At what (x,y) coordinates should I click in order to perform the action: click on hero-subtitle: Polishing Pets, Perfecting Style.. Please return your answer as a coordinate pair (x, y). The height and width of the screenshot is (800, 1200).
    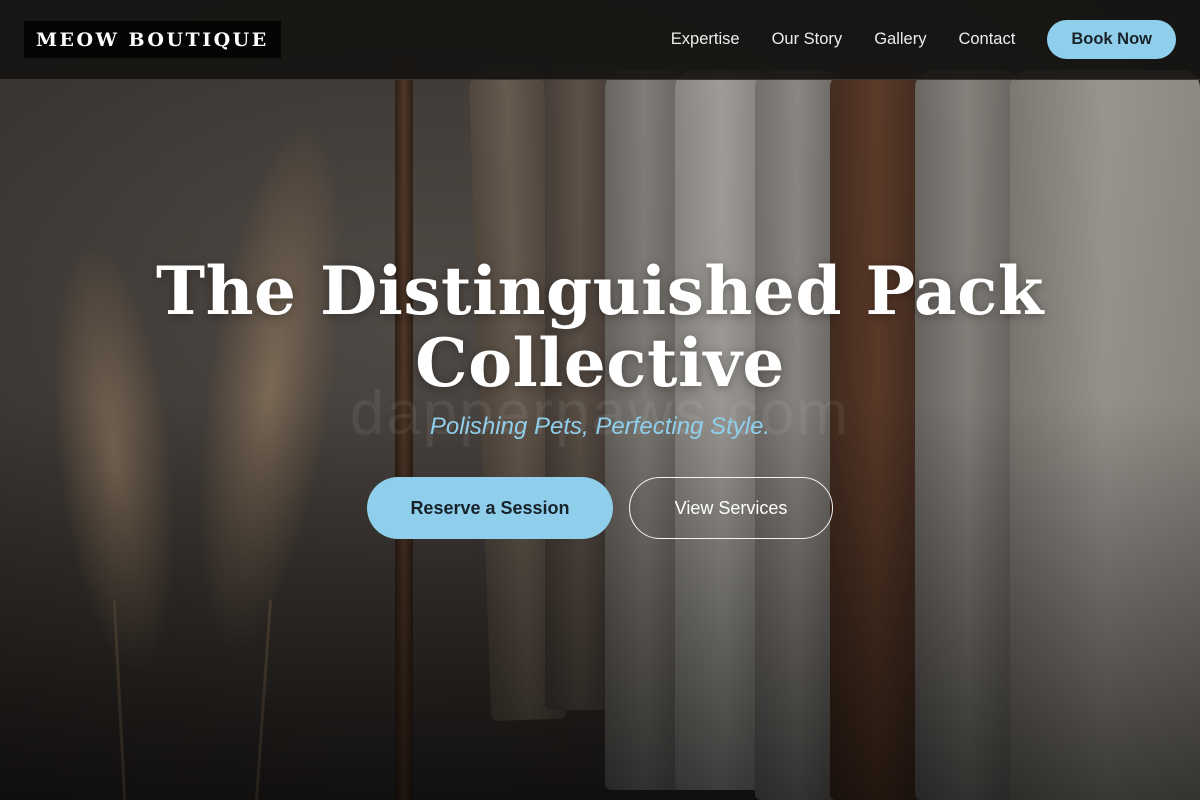
    Looking at the image, I should click on (600, 426).